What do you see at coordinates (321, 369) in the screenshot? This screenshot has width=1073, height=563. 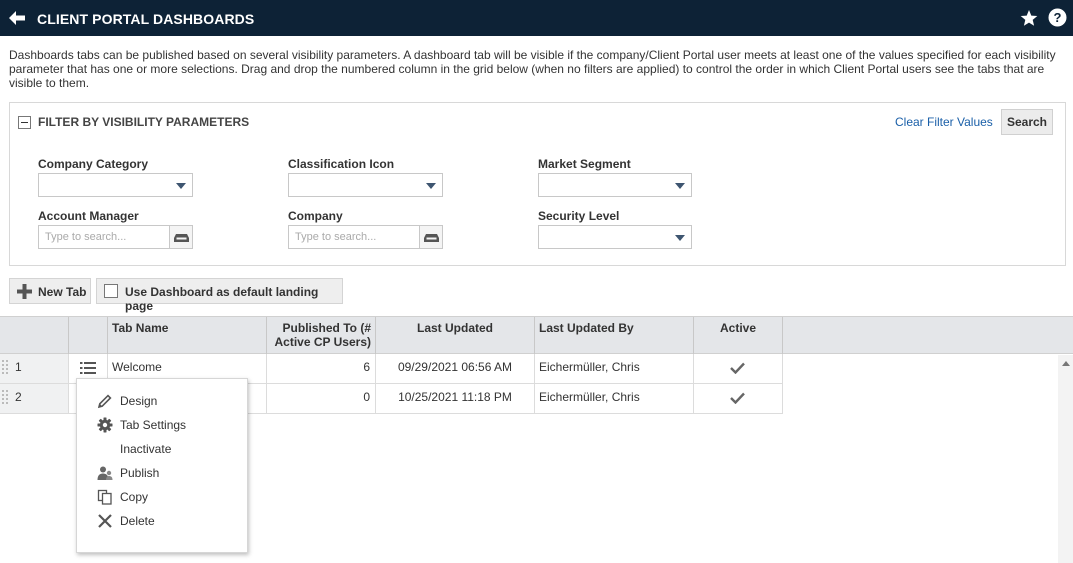 I see `published-to-cell: 6` at bounding box center [321, 369].